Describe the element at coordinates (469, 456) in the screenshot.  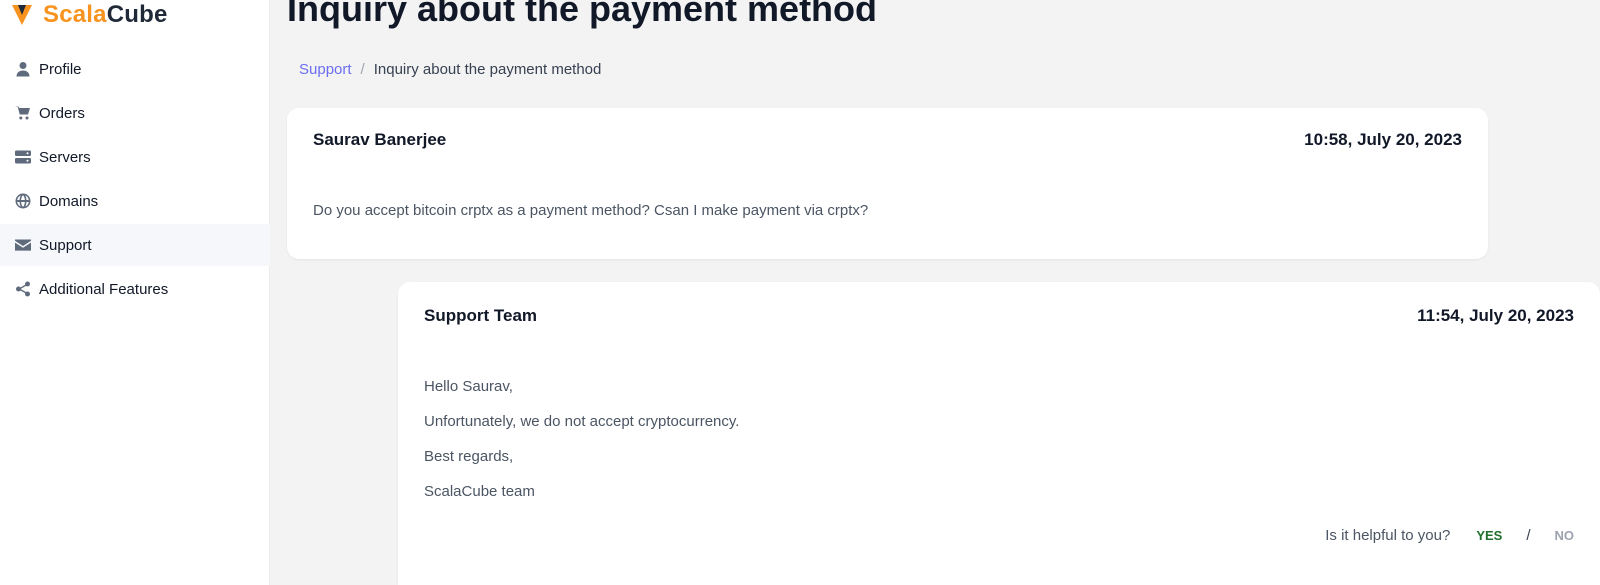
I see `message-line: Best regards,` at that location.